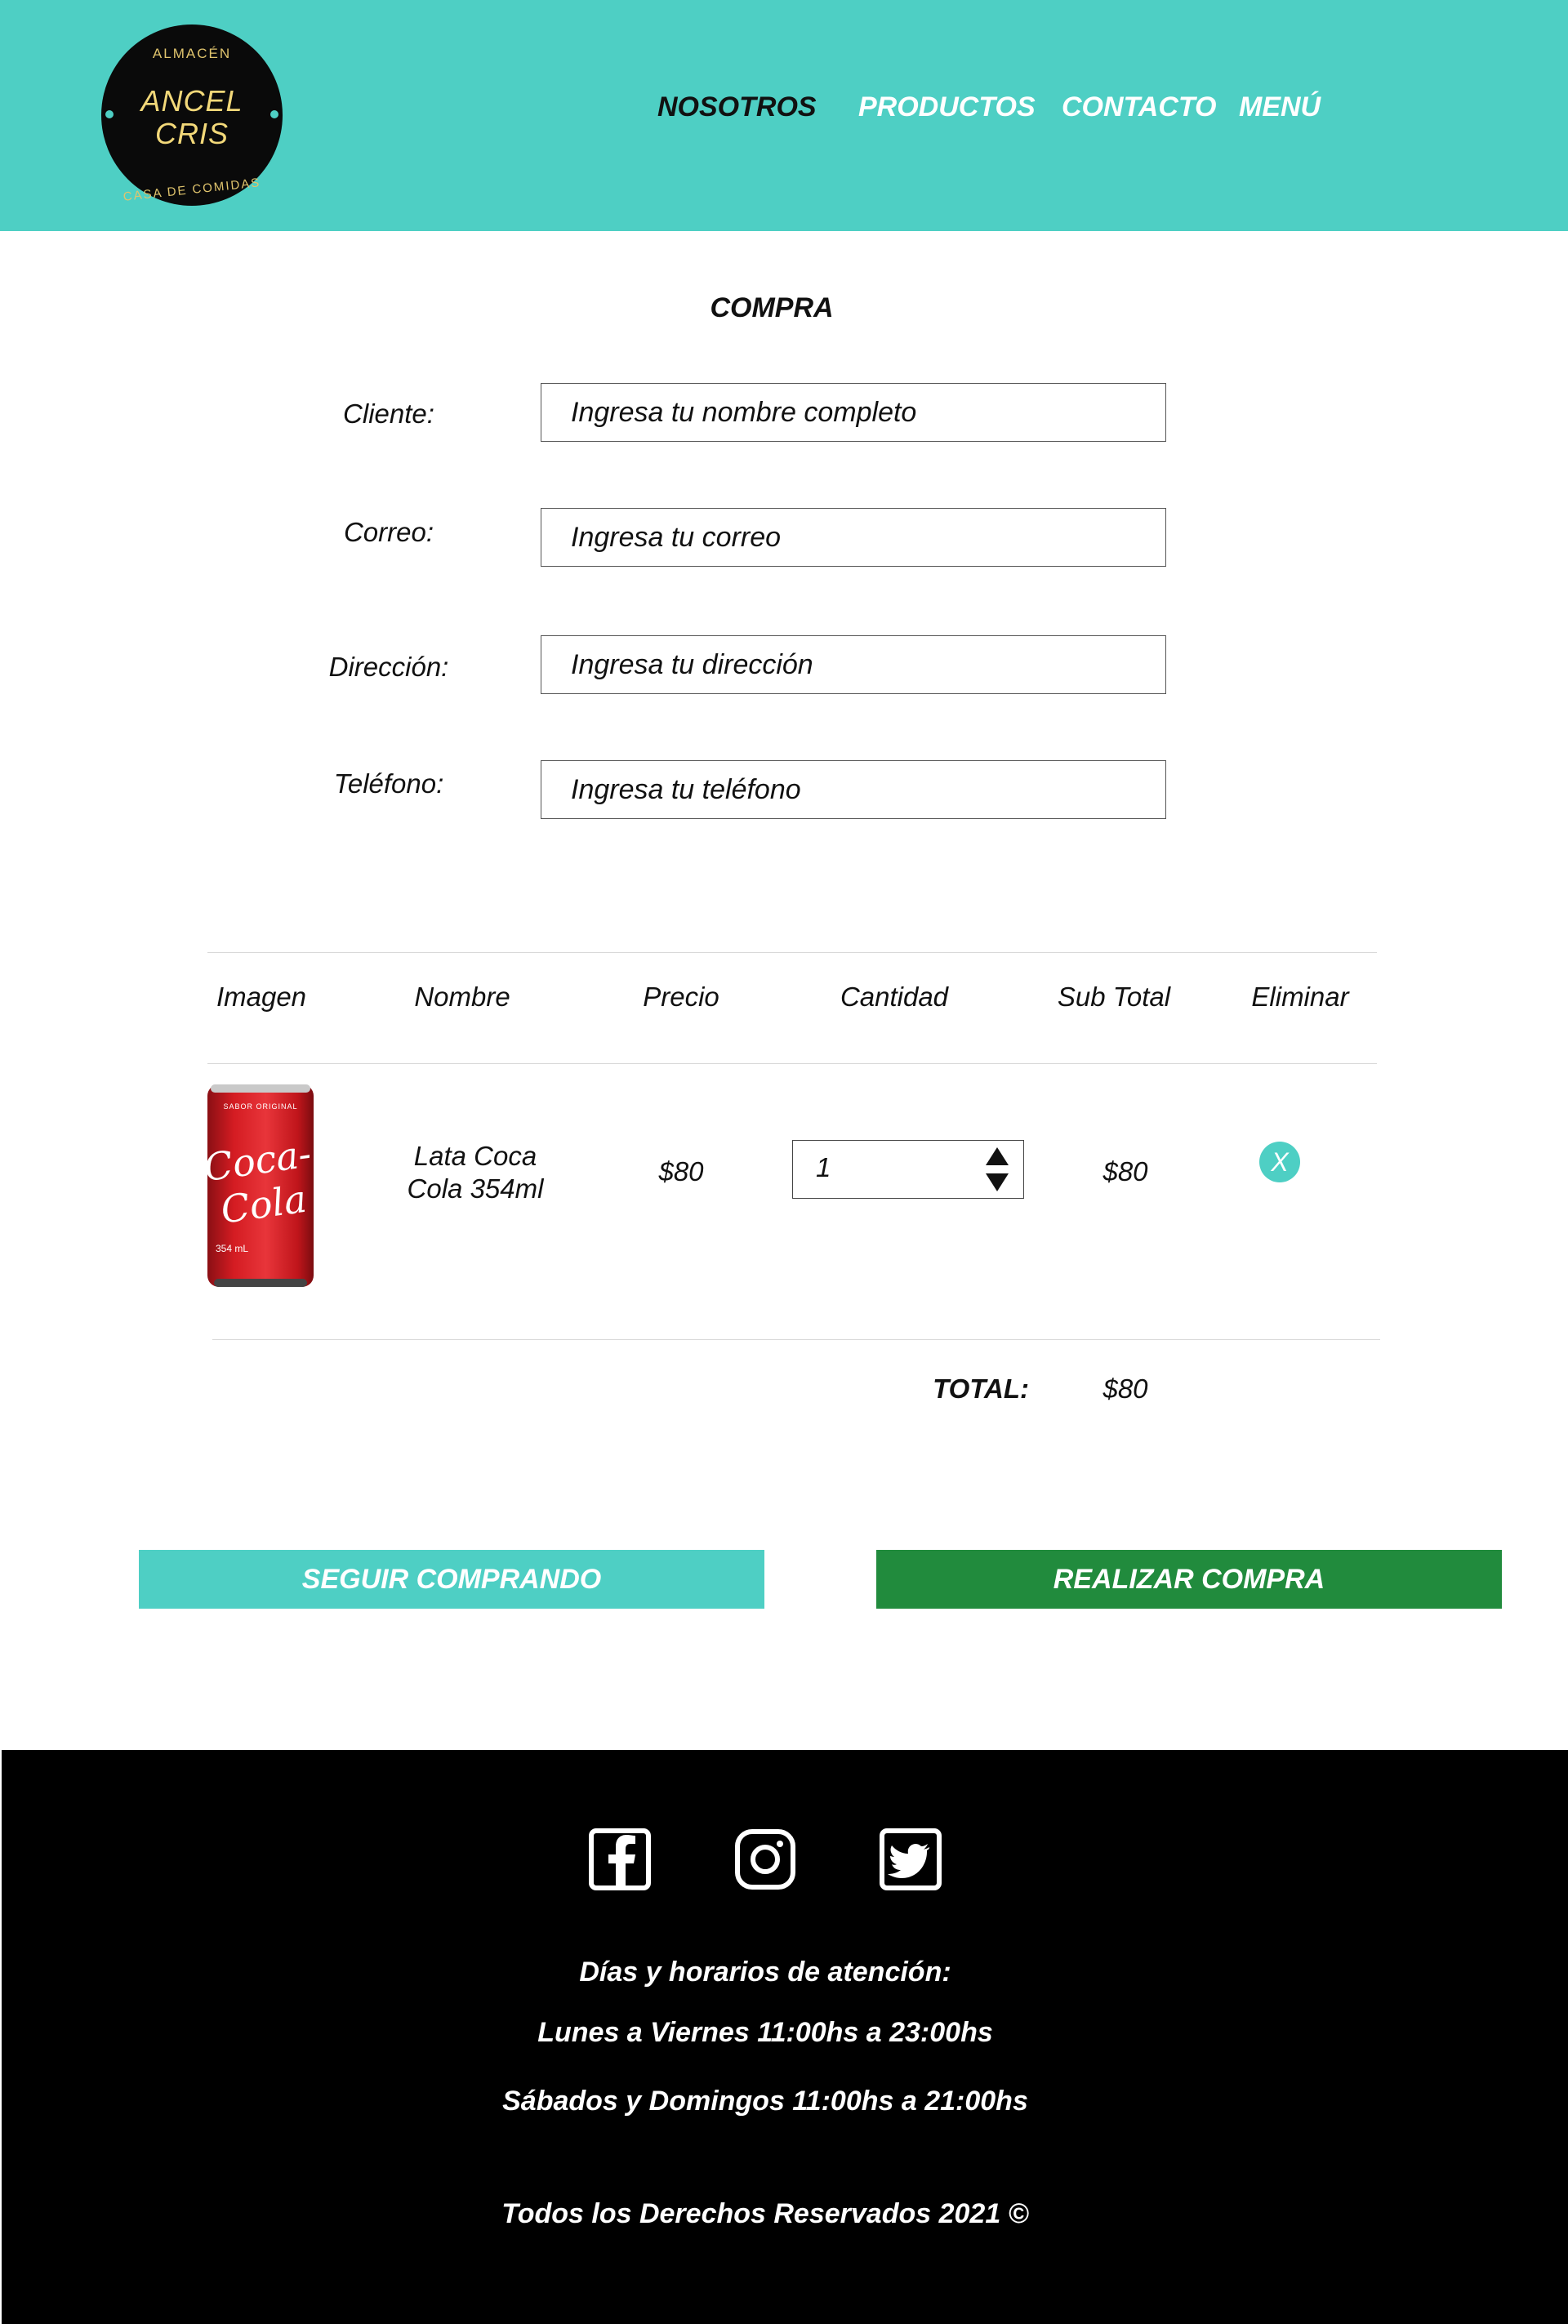  What do you see at coordinates (475, 1156) in the screenshot?
I see `product-name-line1: Lata Coca` at bounding box center [475, 1156].